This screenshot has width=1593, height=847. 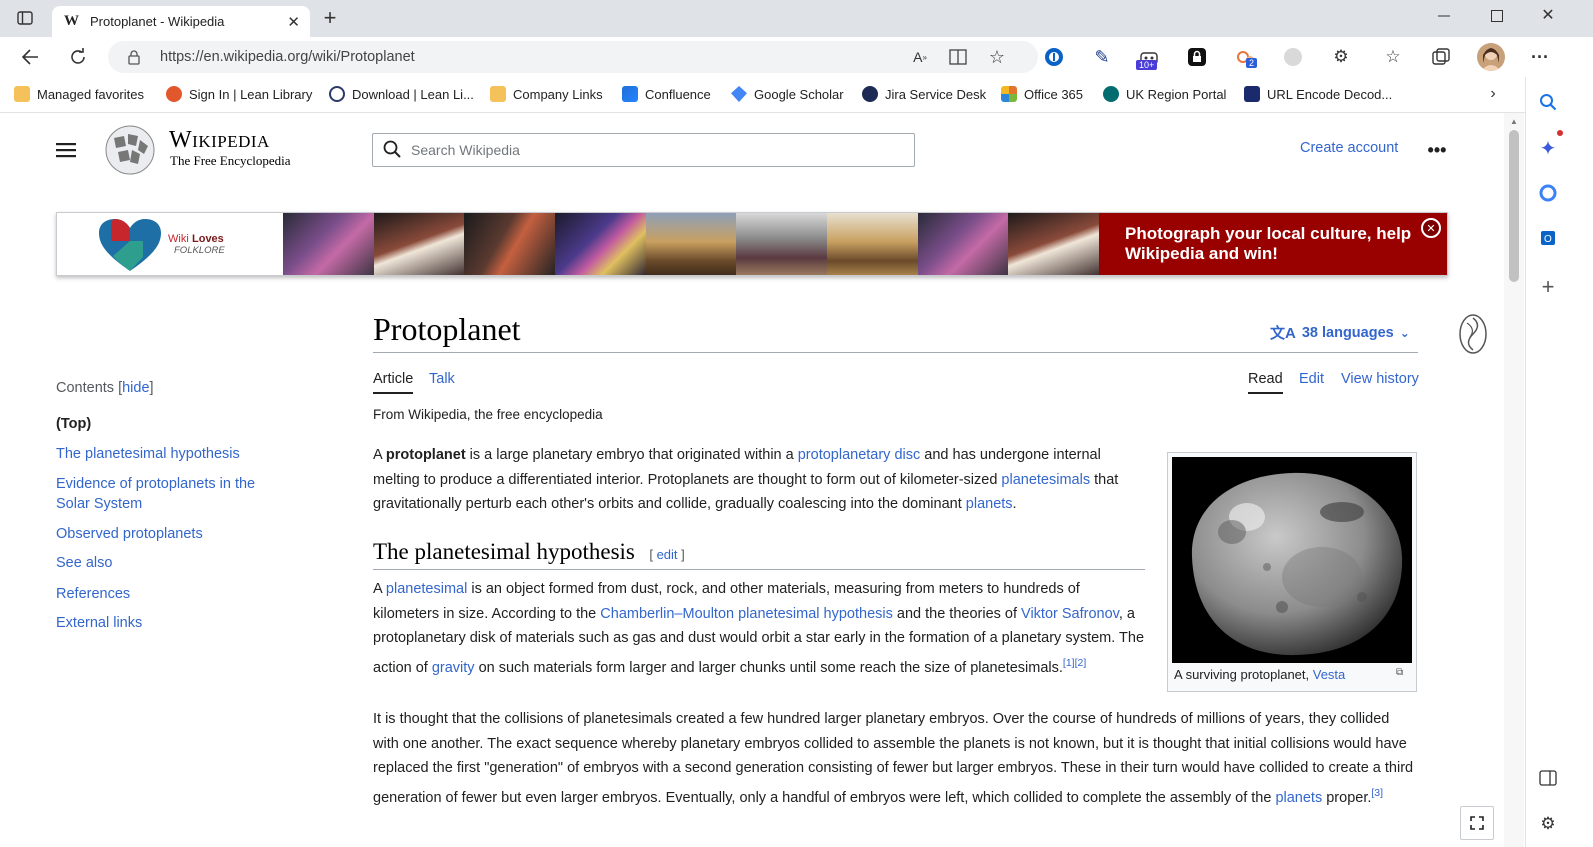 What do you see at coordinates (1293, 57) in the screenshot?
I see `disabled-extension-icon` at bounding box center [1293, 57].